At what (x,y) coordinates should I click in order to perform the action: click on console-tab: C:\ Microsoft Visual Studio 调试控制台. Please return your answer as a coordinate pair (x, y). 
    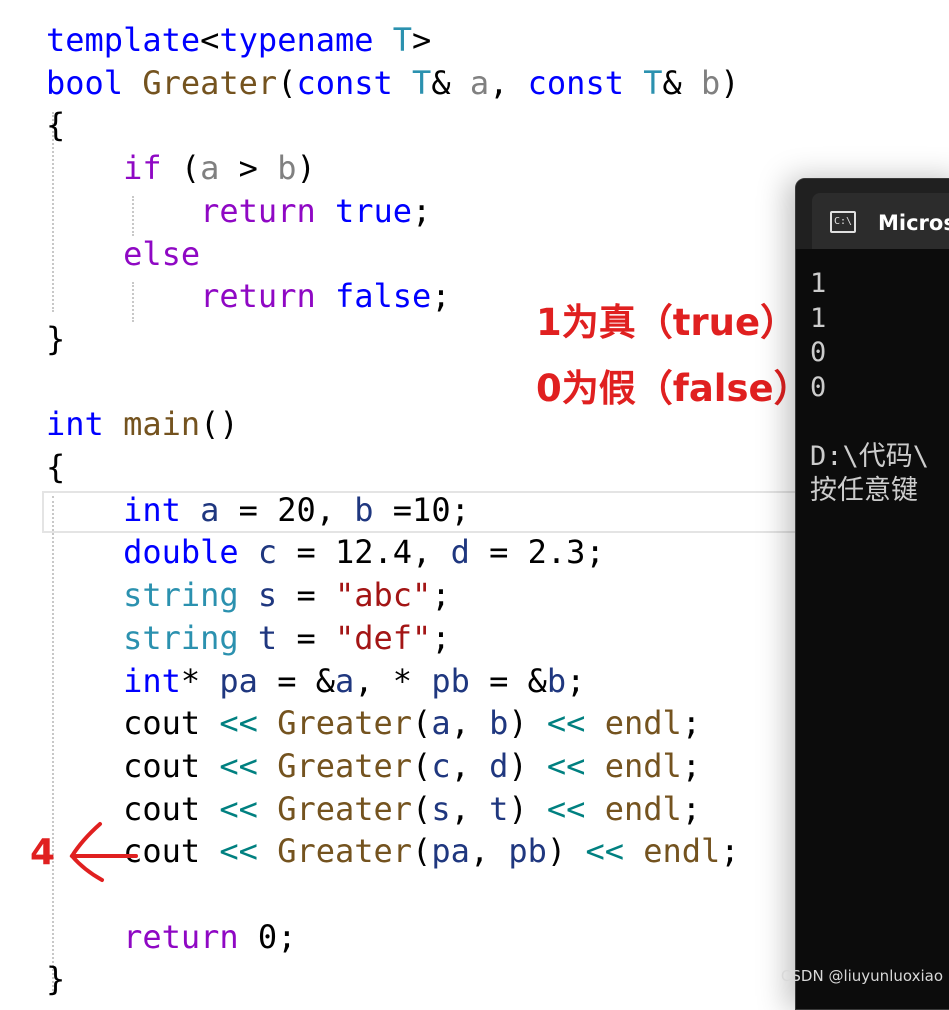
    Looking at the image, I should click on (880, 221).